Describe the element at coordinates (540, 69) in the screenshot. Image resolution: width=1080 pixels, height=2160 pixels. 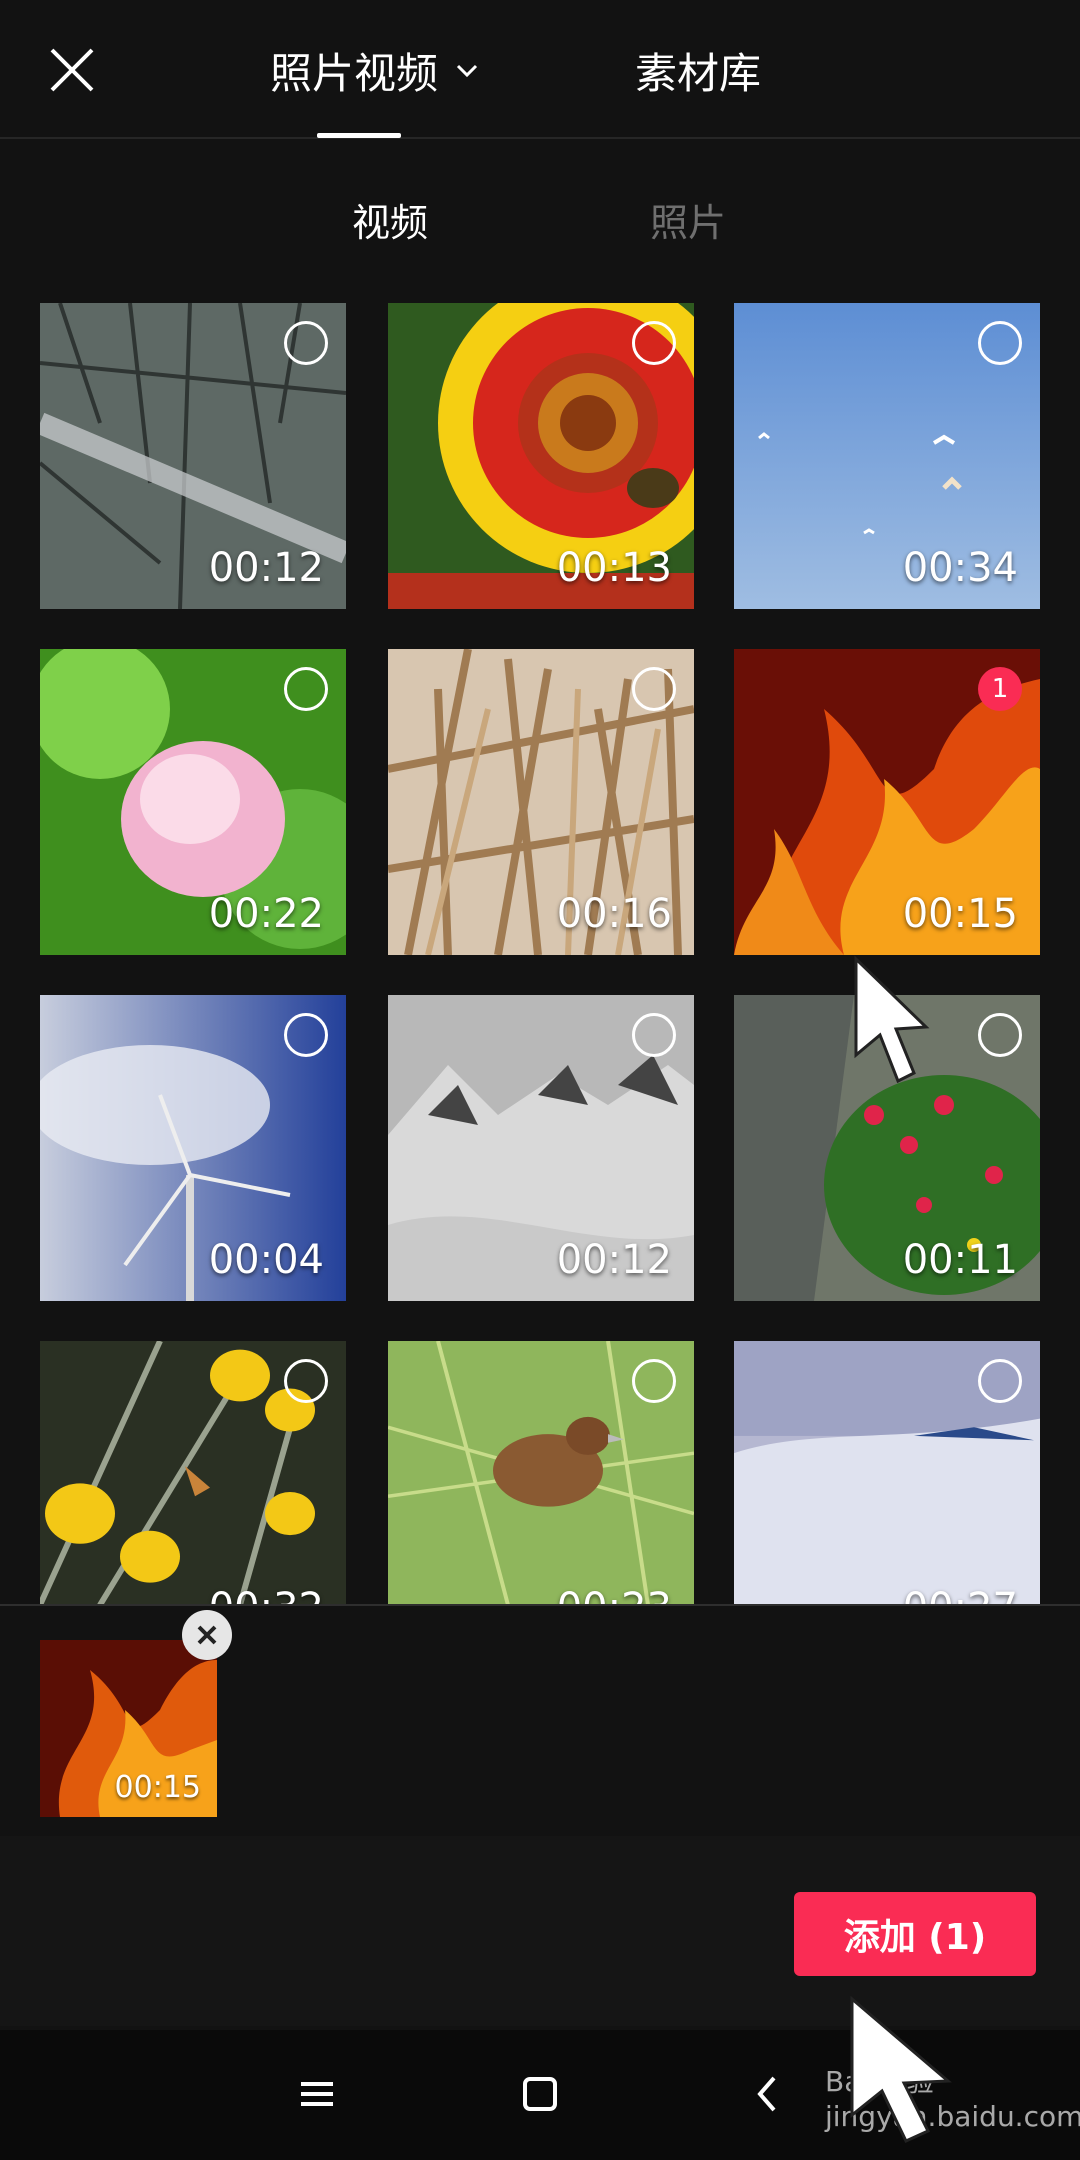
I see `top-bar: 照片视频 素材库` at that location.